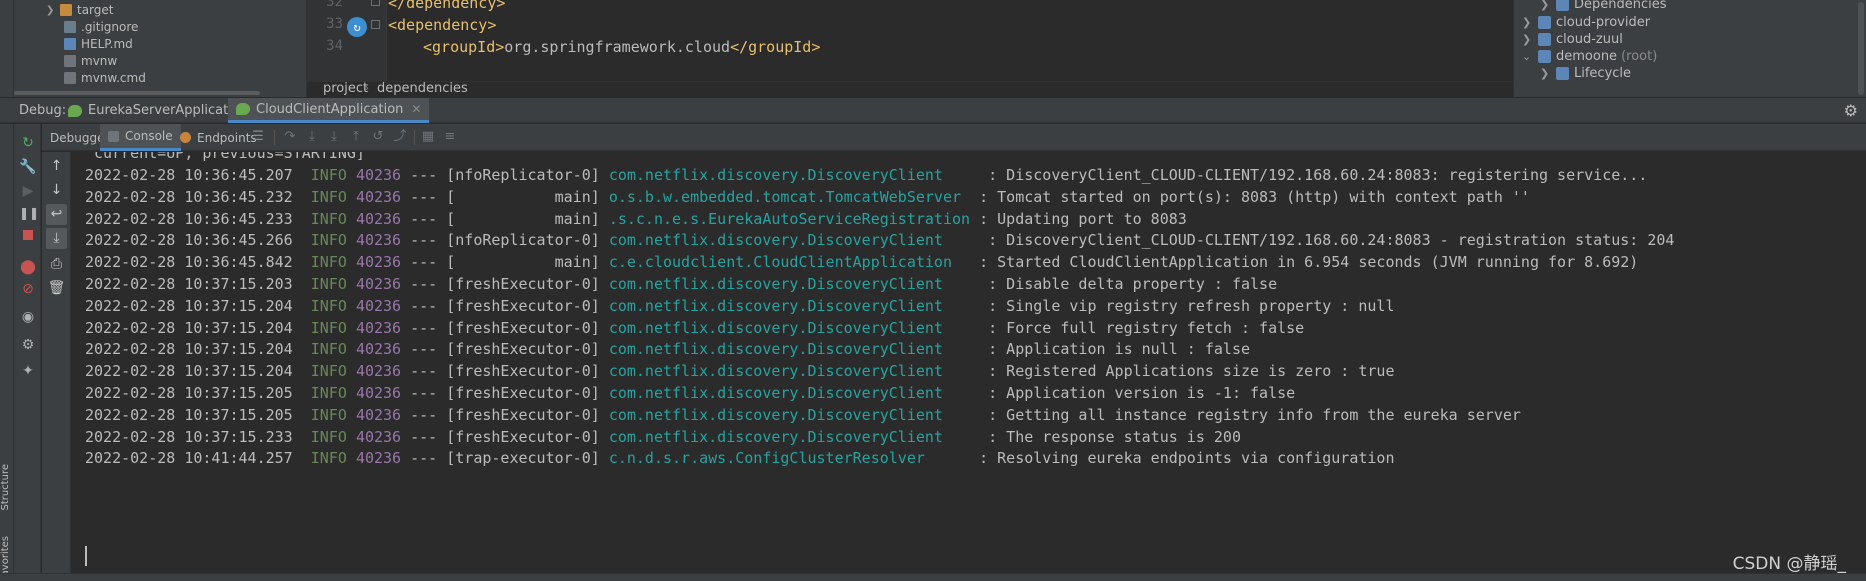 This screenshot has width=1866, height=581. I want to click on breadcrumb: project › dependencies, so click(910, 89).